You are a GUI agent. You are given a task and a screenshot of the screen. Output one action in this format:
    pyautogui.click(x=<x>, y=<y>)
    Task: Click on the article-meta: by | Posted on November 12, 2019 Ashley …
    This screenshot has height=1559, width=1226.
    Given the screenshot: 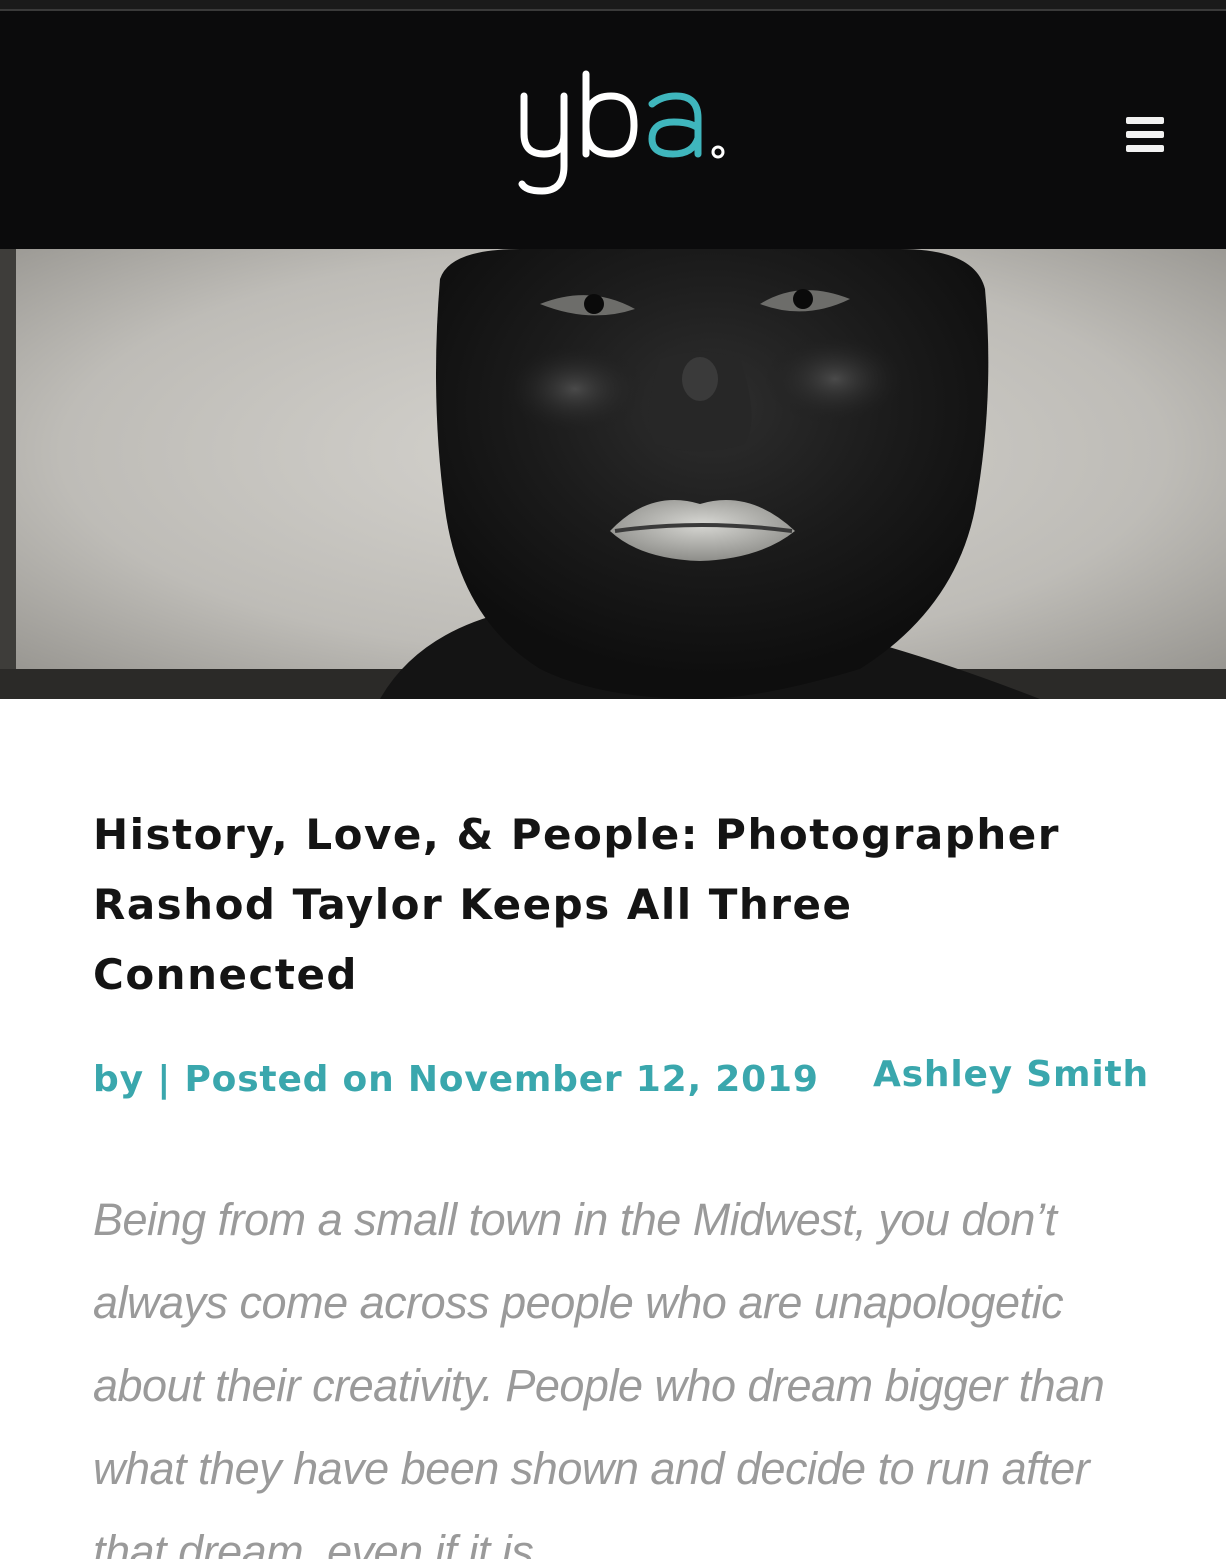 What is the action you would take?
    pyautogui.click(x=633, y=1079)
    